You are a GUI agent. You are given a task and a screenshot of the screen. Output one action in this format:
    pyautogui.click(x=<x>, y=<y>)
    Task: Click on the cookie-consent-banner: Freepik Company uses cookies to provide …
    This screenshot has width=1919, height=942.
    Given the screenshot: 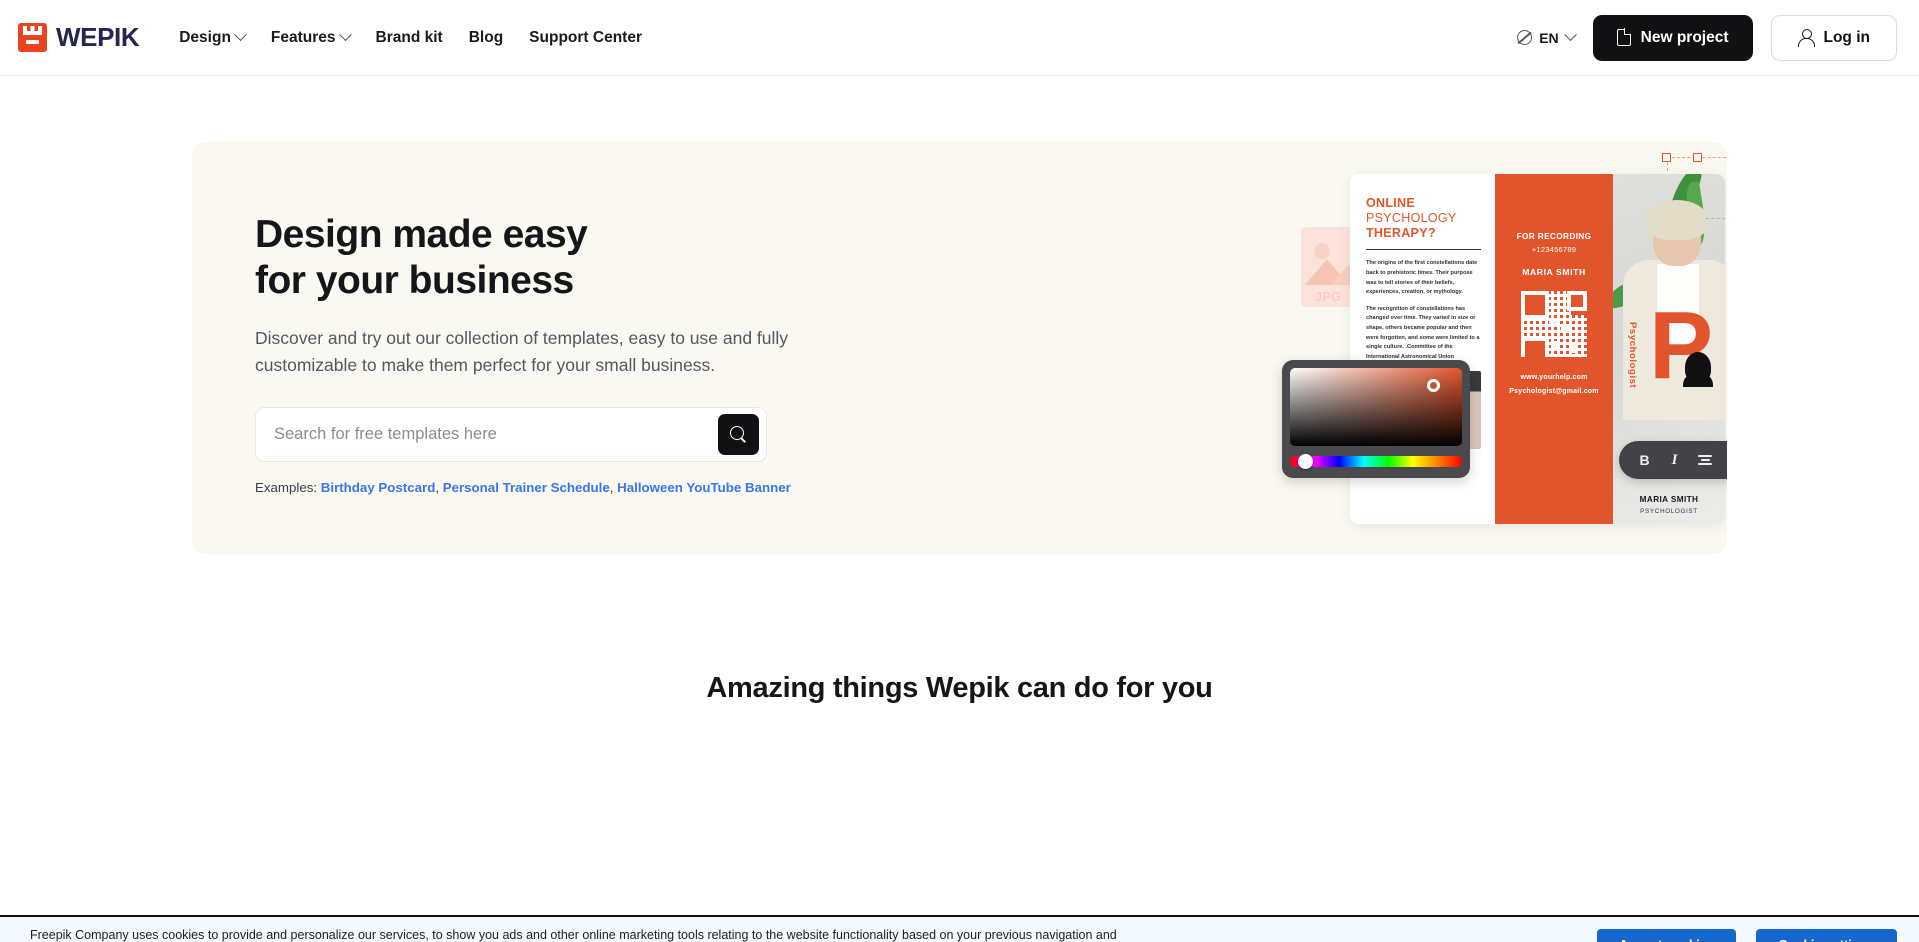 What is the action you would take?
    pyautogui.click(x=959, y=928)
    